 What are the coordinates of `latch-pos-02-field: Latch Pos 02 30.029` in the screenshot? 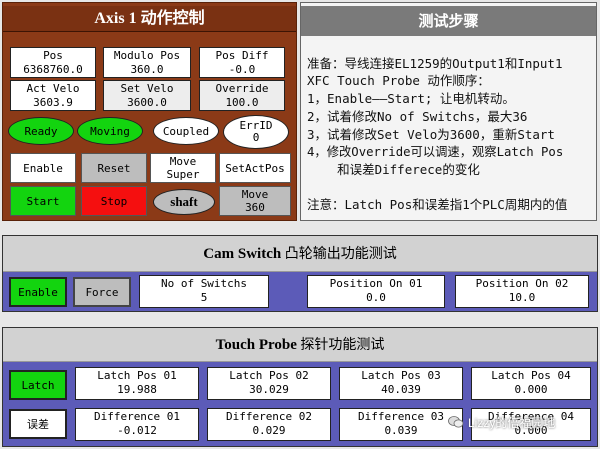 It's located at (269, 383).